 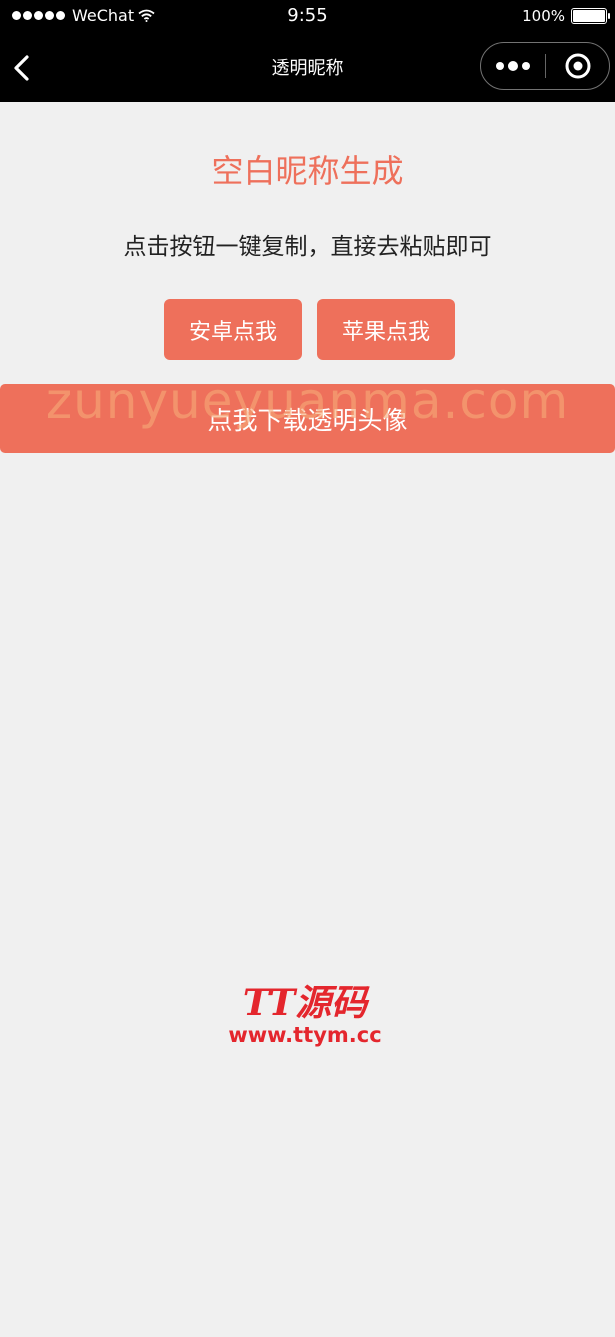 I want to click on apple-copy-button: 苹果点我, so click(x=386, y=329).